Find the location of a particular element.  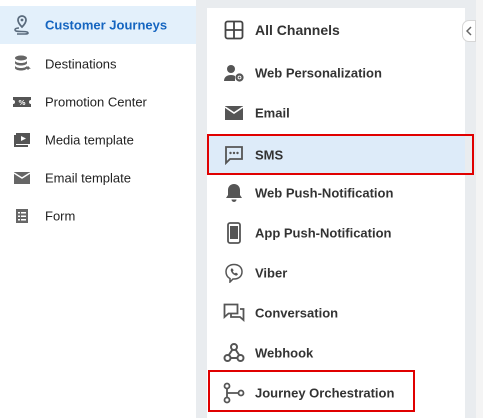

channel-label: App Push-Notification is located at coordinates (323, 233).